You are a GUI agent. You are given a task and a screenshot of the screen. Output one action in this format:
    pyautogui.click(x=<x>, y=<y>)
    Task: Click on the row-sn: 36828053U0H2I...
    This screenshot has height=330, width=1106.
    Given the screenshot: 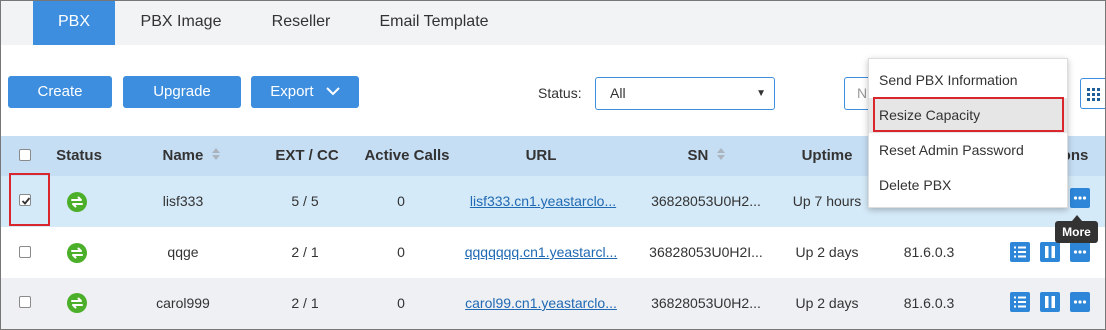 What is the action you would take?
    pyautogui.click(x=706, y=252)
    